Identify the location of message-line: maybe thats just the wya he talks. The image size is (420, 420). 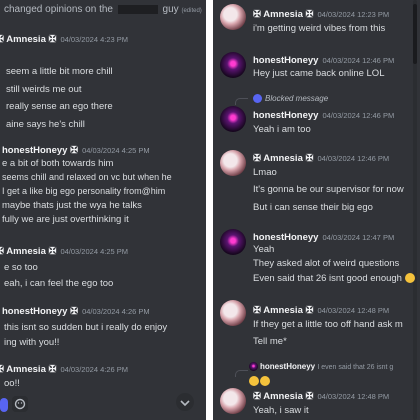
(72, 205).